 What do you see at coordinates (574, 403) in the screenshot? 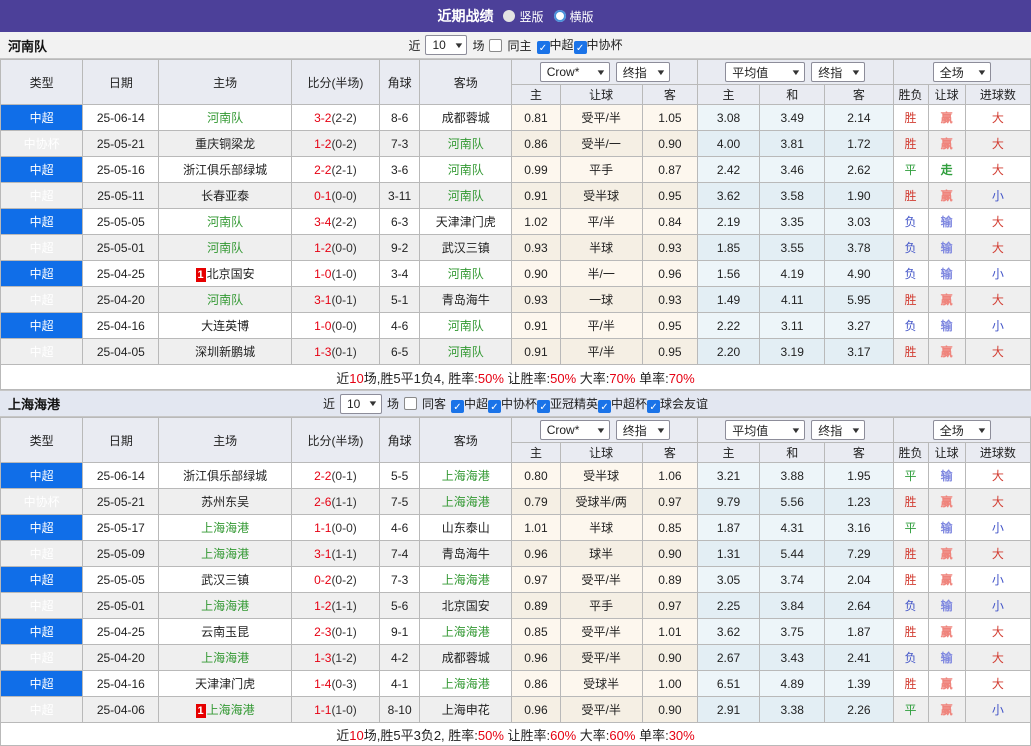
I see `league-label: 亚冠精英` at bounding box center [574, 403].